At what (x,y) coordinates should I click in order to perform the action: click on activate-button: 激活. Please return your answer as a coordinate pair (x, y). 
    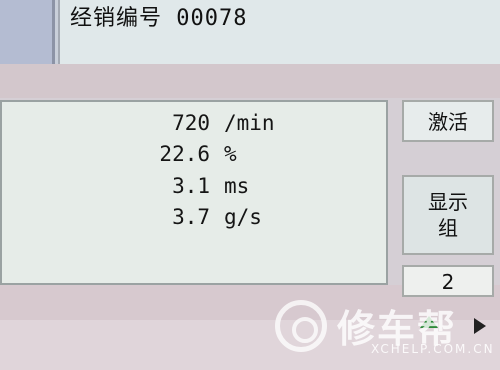
    Looking at the image, I should click on (448, 121).